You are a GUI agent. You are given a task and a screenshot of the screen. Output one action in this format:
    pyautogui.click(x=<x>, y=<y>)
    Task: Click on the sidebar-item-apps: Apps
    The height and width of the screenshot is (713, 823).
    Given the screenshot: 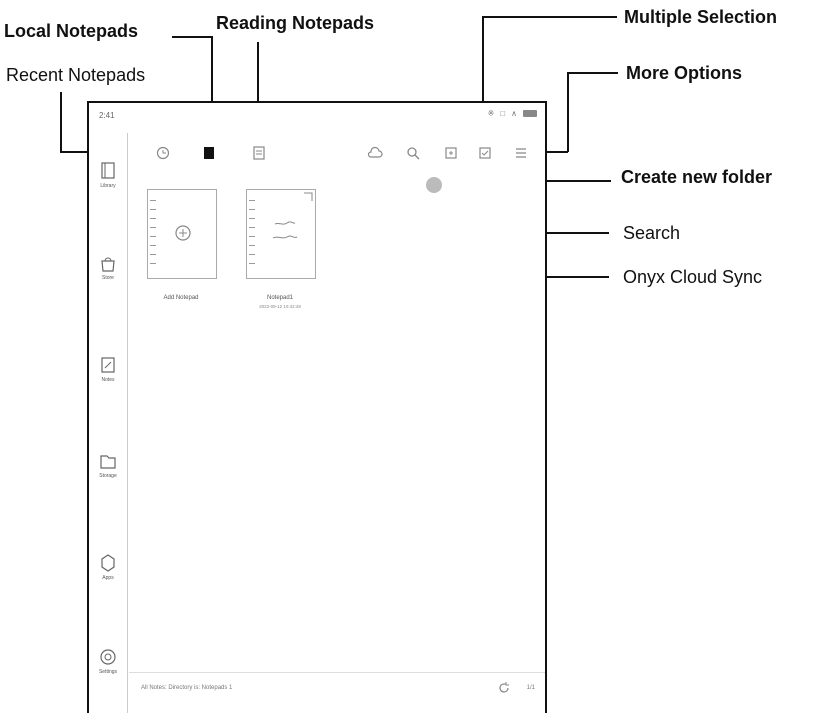 What is the action you would take?
    pyautogui.click(x=108, y=567)
    